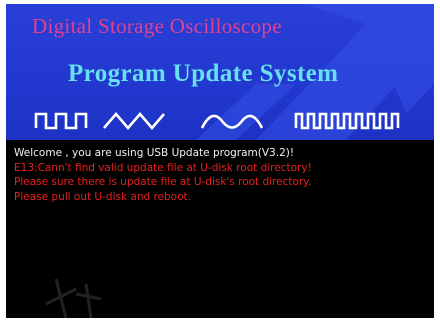 The height and width of the screenshot is (322, 440). What do you see at coordinates (73, 298) in the screenshot?
I see `bottom-watermark` at bounding box center [73, 298].